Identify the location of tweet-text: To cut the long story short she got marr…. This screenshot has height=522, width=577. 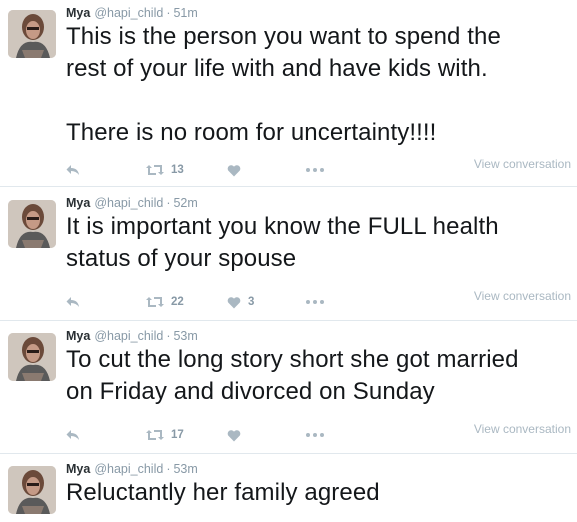
(292, 375).